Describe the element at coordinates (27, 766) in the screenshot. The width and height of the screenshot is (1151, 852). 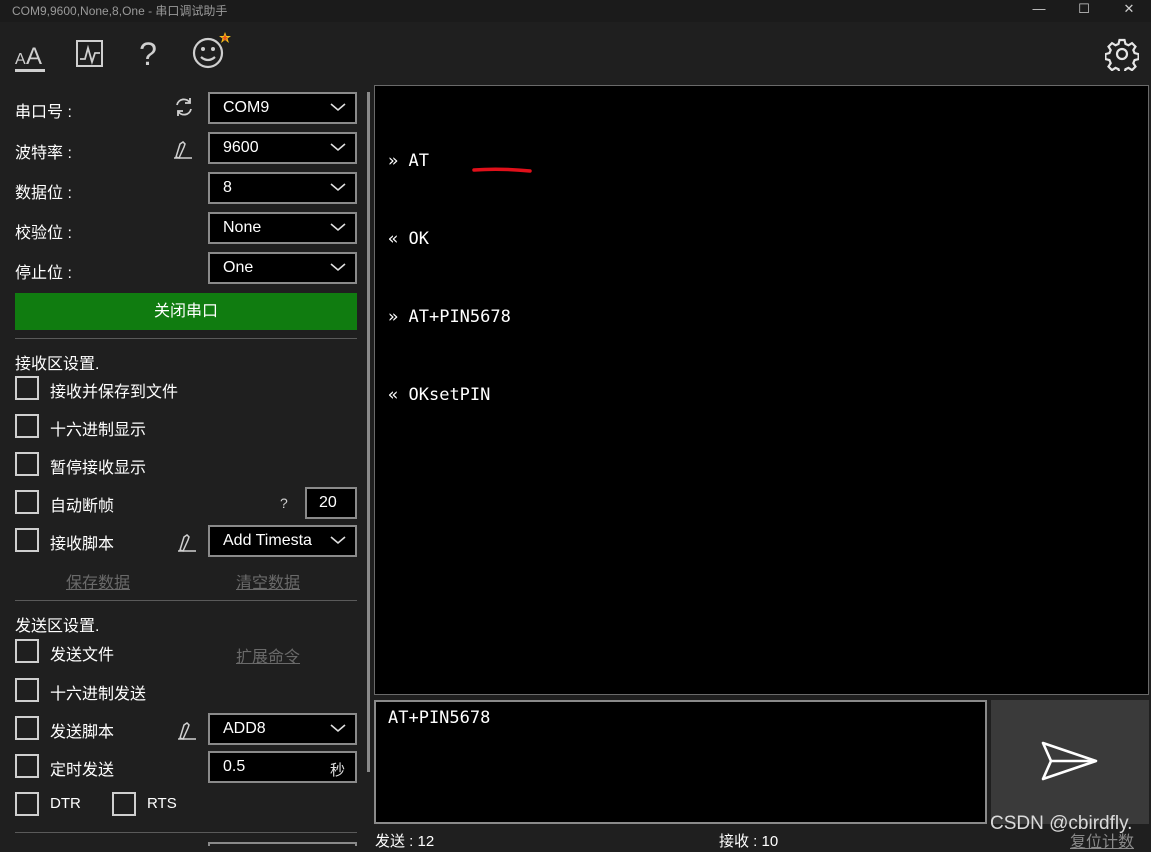
I see `timed-send-checkbox` at that location.